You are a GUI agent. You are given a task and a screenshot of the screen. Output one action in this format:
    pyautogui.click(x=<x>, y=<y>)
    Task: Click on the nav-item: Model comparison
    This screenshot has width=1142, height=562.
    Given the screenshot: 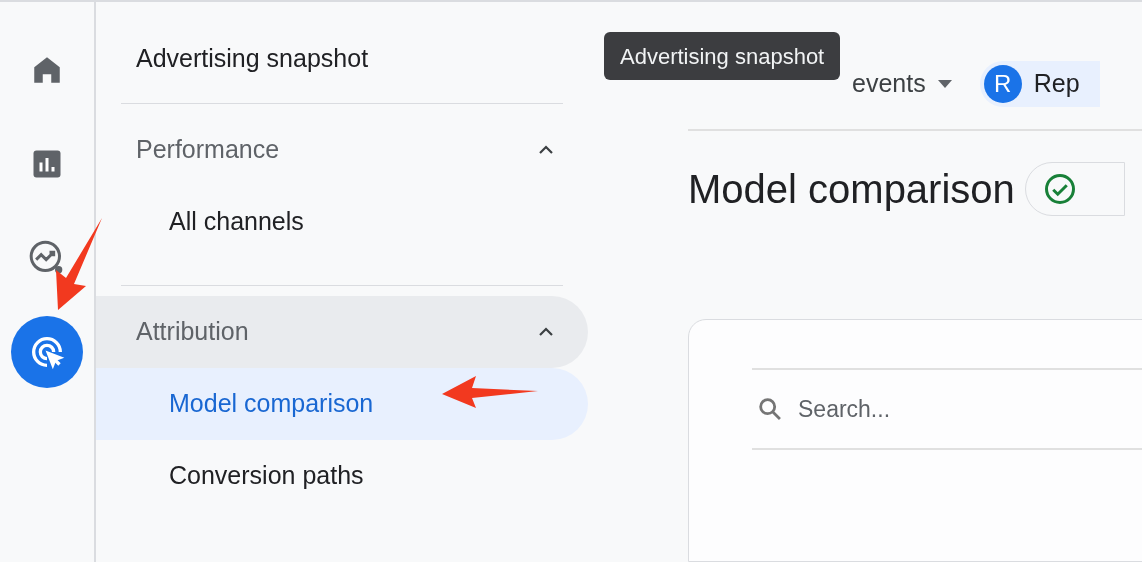 What is the action you would take?
    pyautogui.click(x=342, y=404)
    